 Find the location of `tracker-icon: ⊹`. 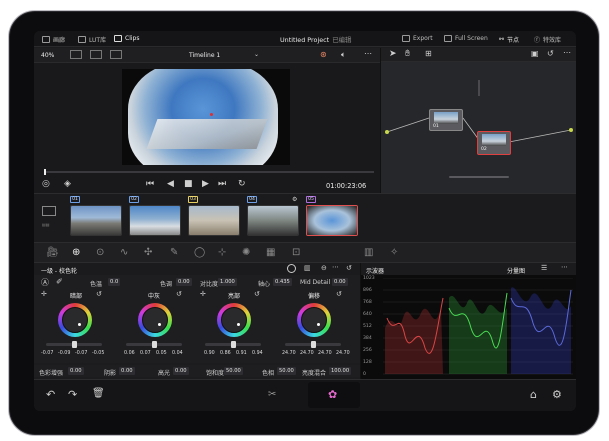

tracker-icon: ⊹ is located at coordinates (222, 252).